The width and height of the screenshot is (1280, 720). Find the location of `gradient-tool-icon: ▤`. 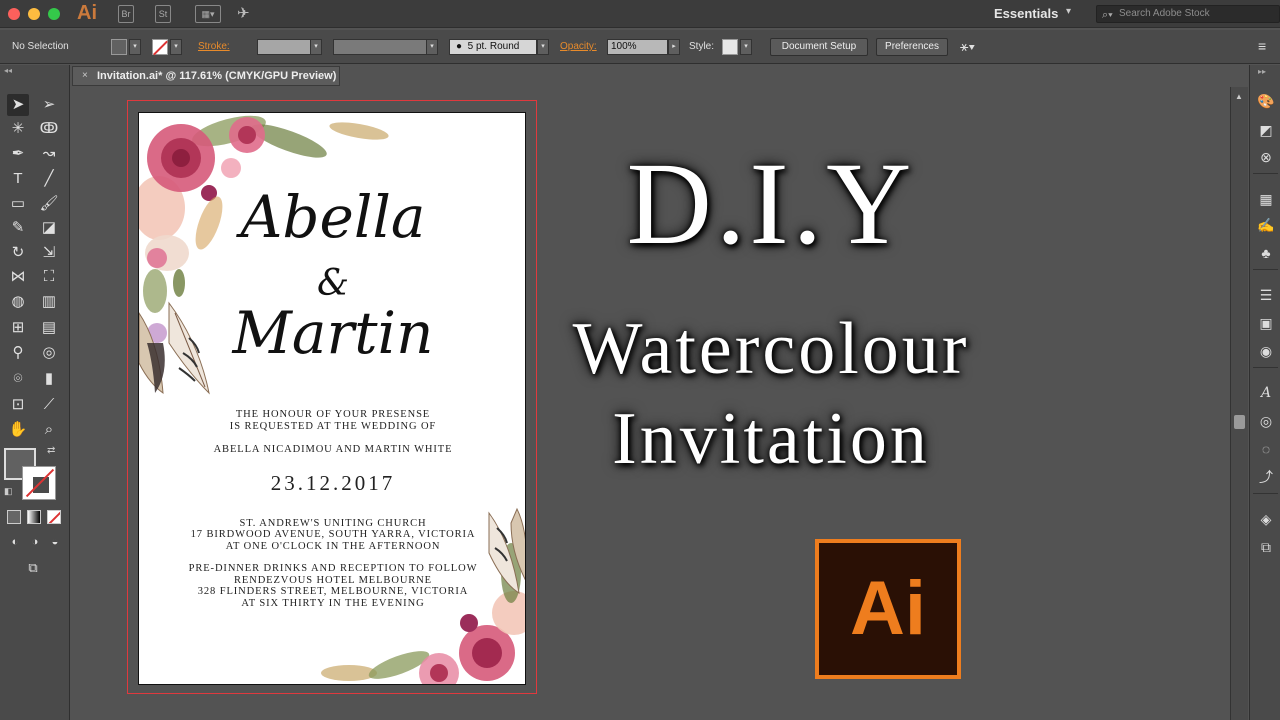

gradient-tool-icon: ▤ is located at coordinates (49, 328).